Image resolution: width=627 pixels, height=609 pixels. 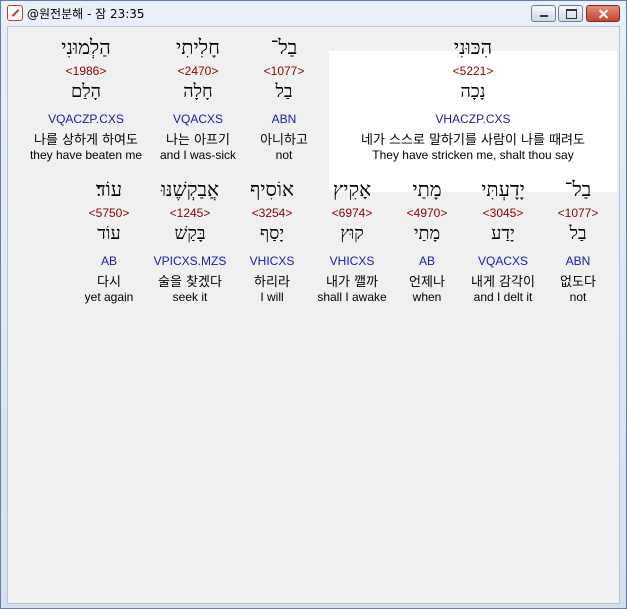 What do you see at coordinates (86, 14) in the screenshot?
I see `window-title: @원전분해 - 잠 23:35` at bounding box center [86, 14].